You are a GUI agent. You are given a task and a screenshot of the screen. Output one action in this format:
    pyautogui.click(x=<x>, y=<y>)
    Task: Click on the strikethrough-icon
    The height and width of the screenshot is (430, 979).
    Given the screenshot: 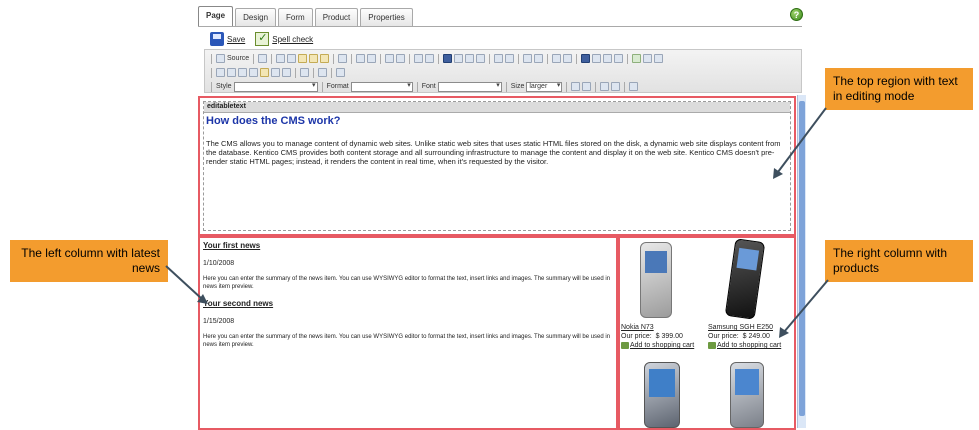 What is the action you would take?
    pyautogui.click(x=481, y=58)
    